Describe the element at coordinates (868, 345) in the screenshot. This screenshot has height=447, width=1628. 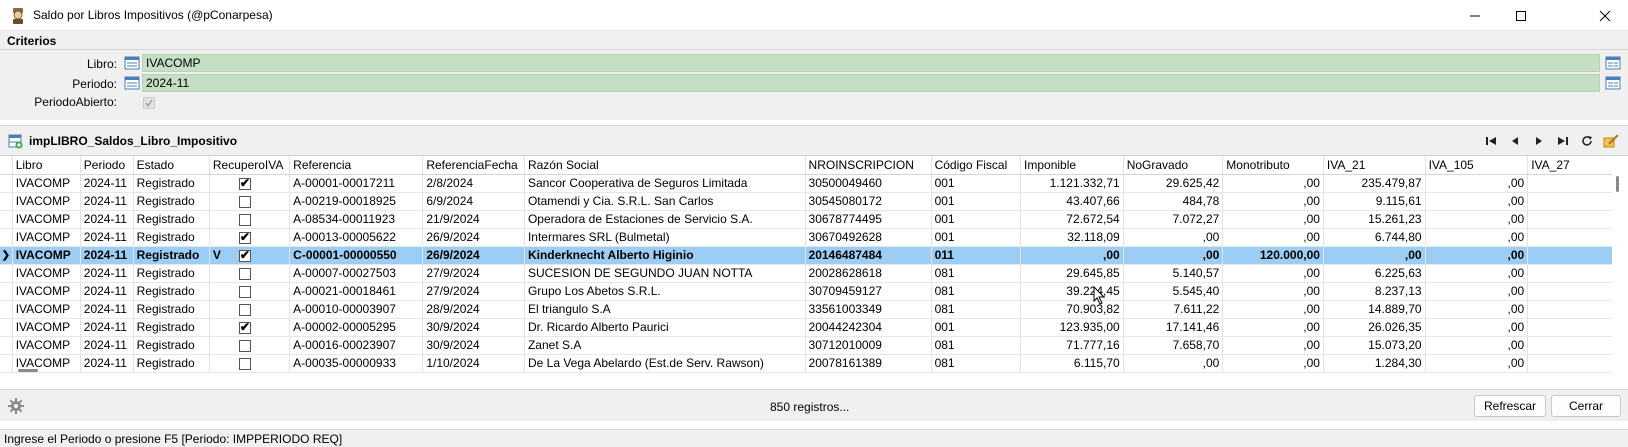
I see `cell-nro: 30712010009` at that location.